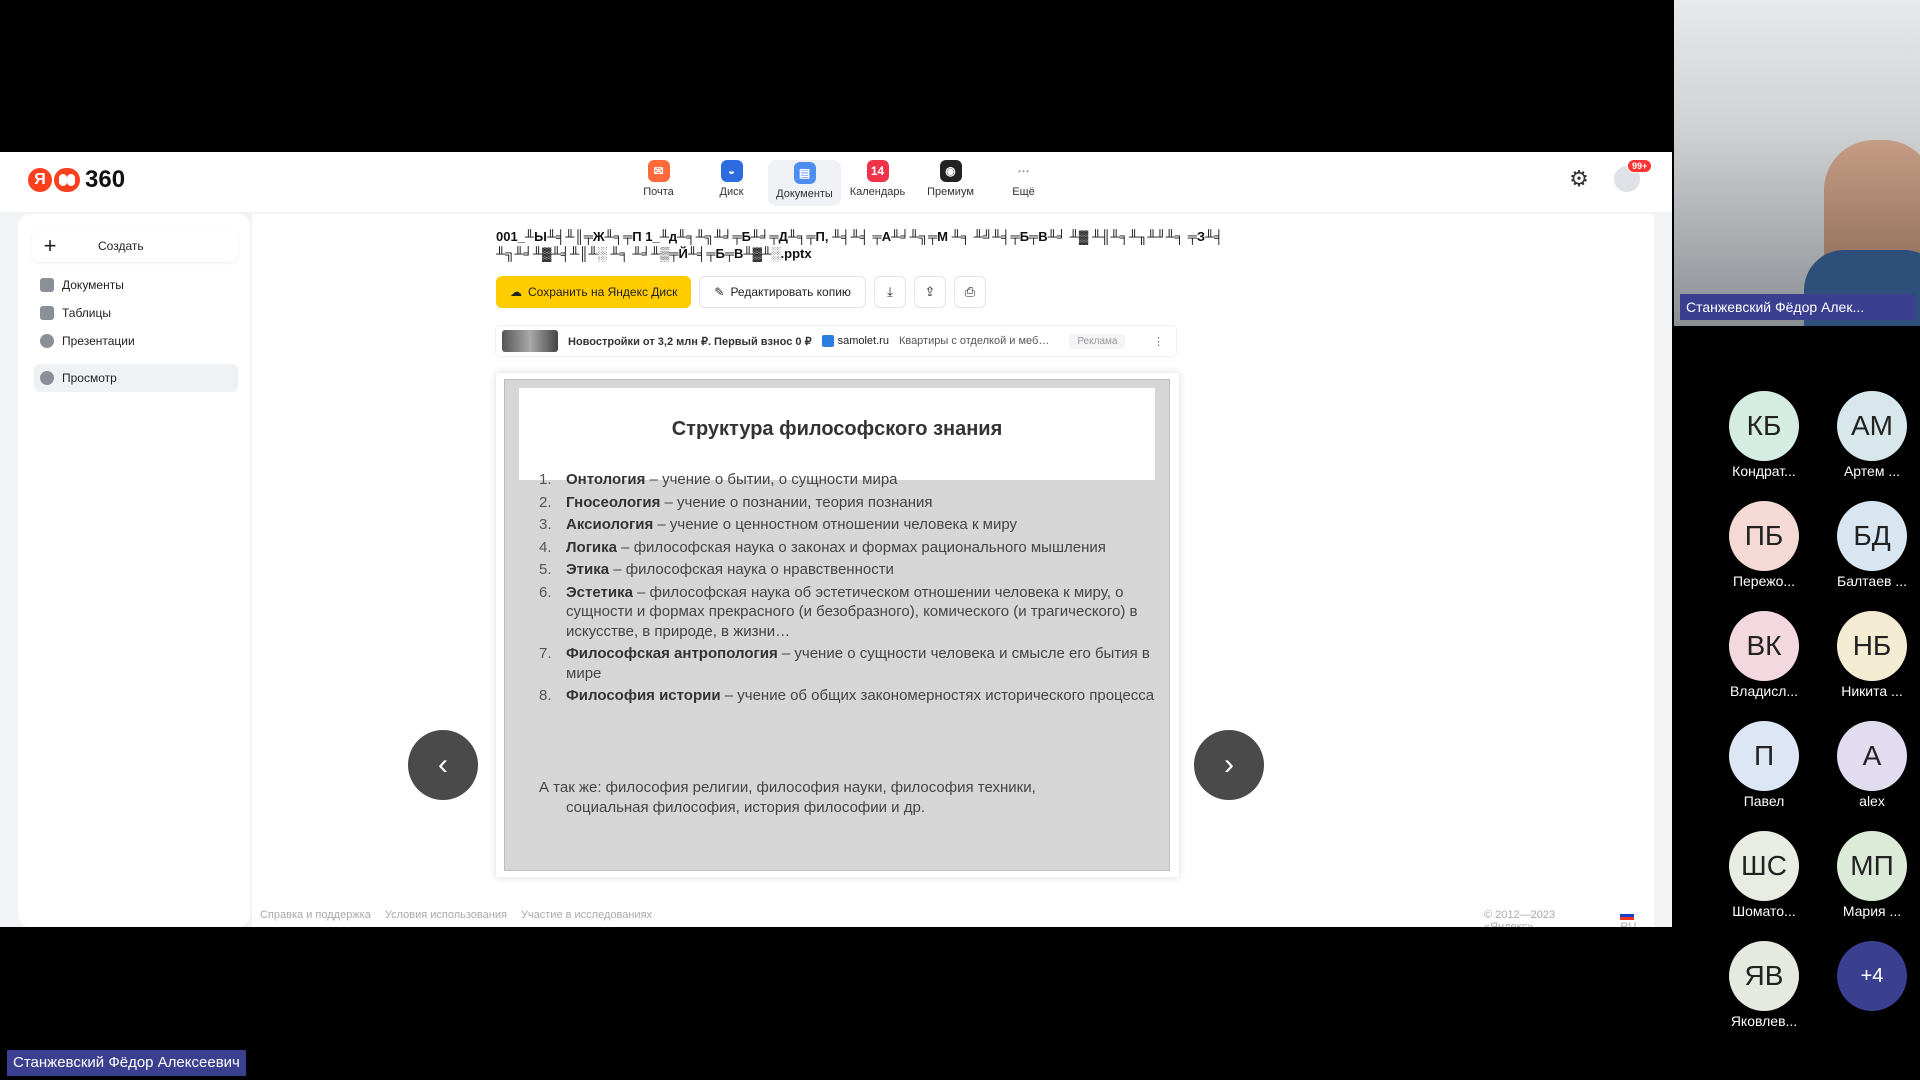  Describe the element at coordinates (643, 695) in the screenshot. I see `item-term: Философия истории` at that location.